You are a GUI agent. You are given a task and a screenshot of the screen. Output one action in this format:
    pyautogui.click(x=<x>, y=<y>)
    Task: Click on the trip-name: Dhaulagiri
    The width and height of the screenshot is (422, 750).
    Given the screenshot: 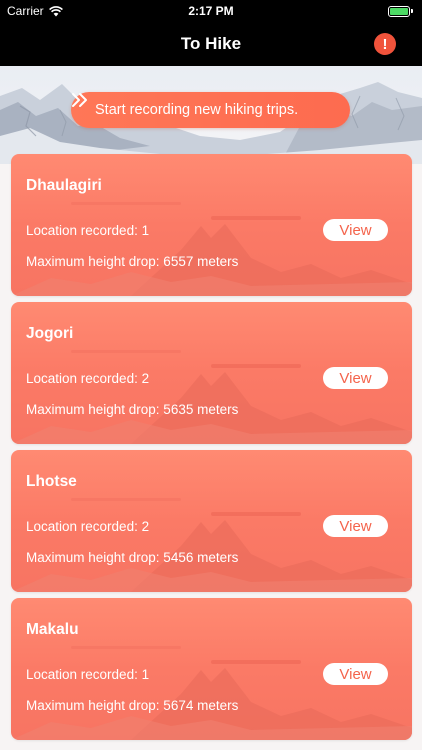 What is the action you would take?
    pyautogui.click(x=64, y=185)
    